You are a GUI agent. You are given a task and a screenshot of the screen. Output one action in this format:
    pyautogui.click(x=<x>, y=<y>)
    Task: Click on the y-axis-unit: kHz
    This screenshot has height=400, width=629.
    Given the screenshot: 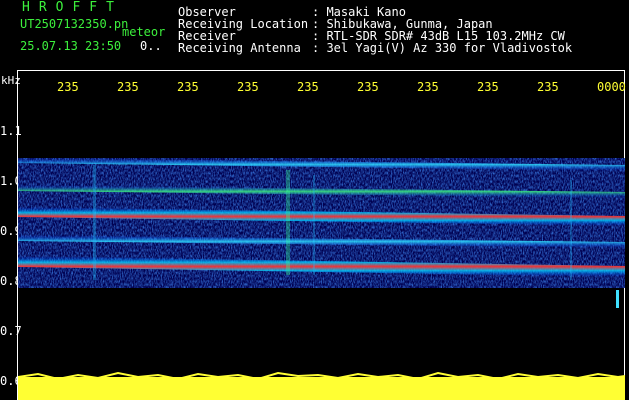 What is the action you would take?
    pyautogui.click(x=11, y=80)
    